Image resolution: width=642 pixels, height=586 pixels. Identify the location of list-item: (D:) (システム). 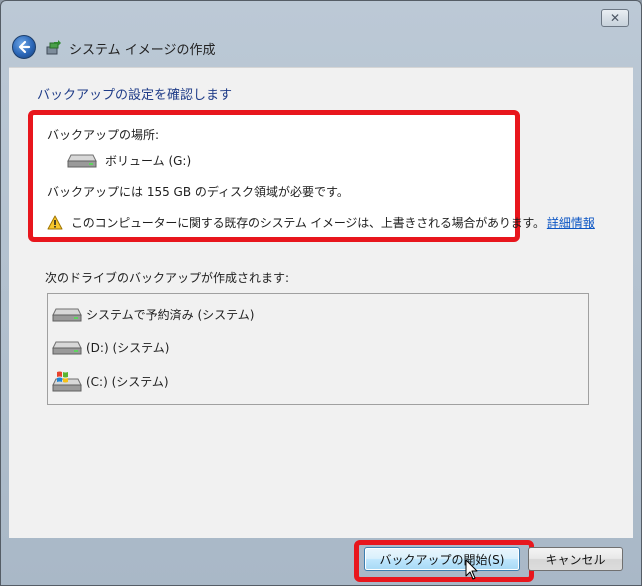
(110, 347).